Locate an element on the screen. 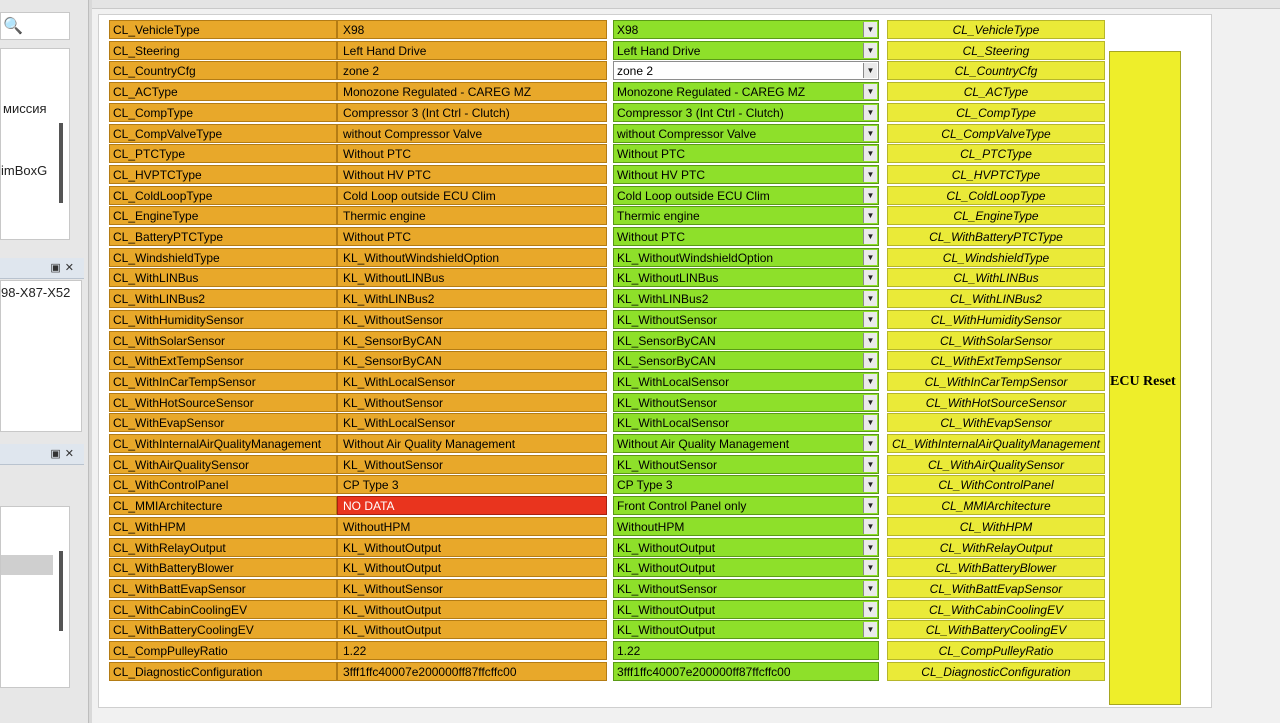 This screenshot has height=723, width=1280. param-name: CL_WithInCarTempSensor is located at coordinates (223, 381).